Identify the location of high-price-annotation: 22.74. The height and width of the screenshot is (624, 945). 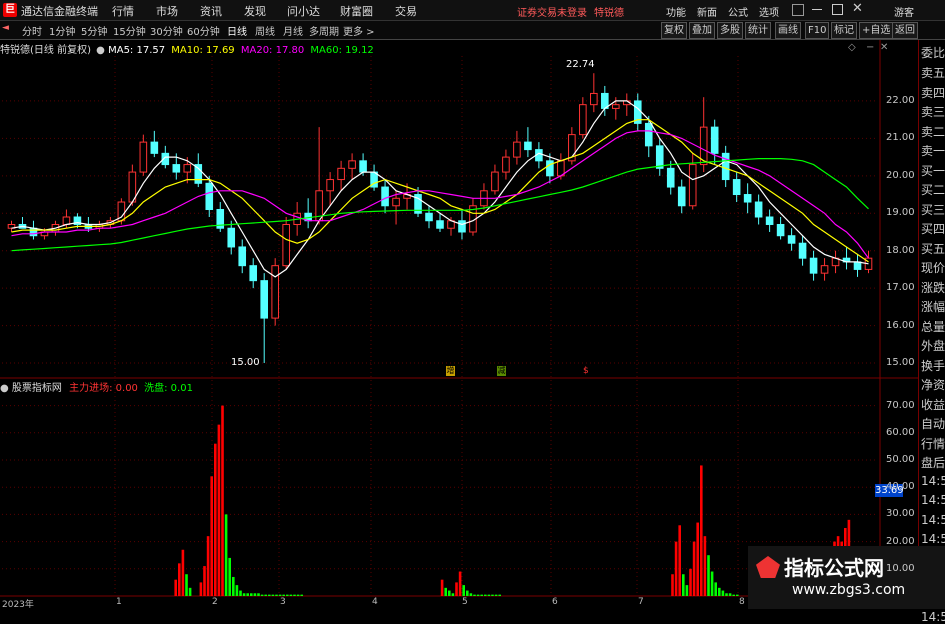
(580, 64).